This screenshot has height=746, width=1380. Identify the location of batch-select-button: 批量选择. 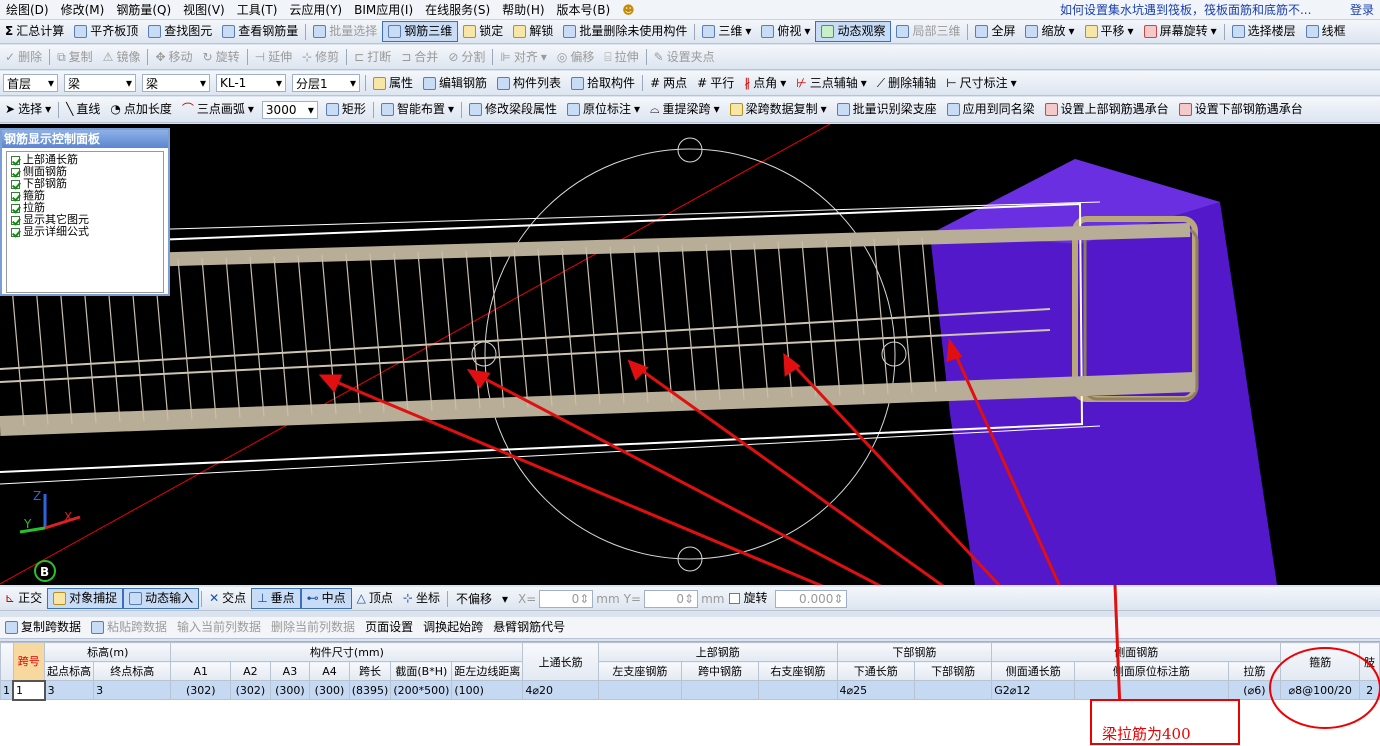
(345, 31).